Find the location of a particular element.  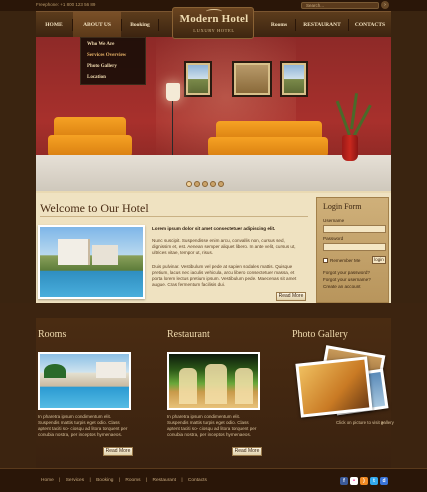

delicious-icon: d is located at coordinates (384, 481).